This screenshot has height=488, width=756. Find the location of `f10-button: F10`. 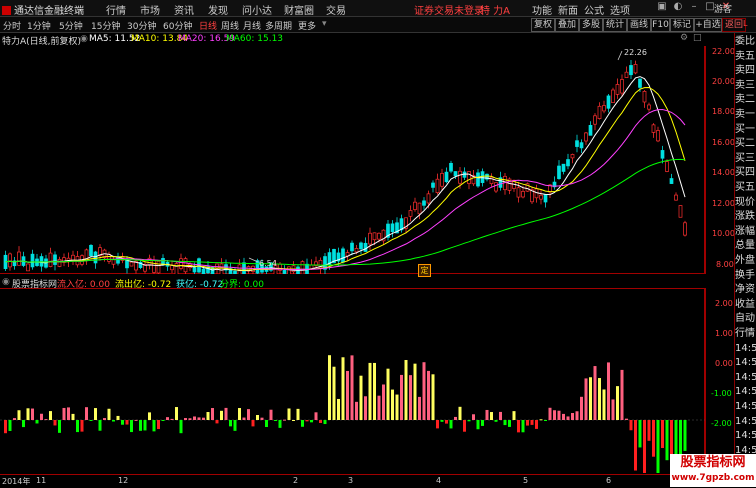

f10-button: F10 is located at coordinates (660, 25).